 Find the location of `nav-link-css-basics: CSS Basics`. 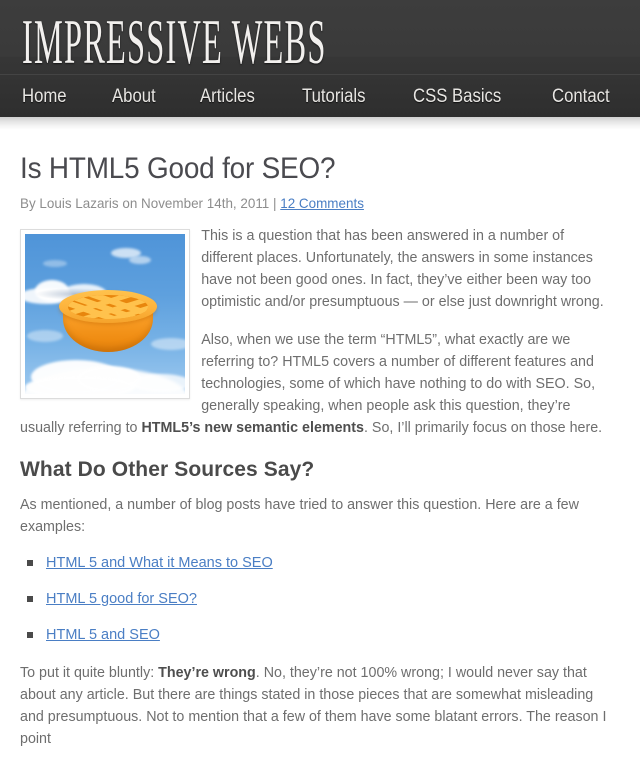

nav-link-css-basics: CSS Basics is located at coordinates (465, 97).